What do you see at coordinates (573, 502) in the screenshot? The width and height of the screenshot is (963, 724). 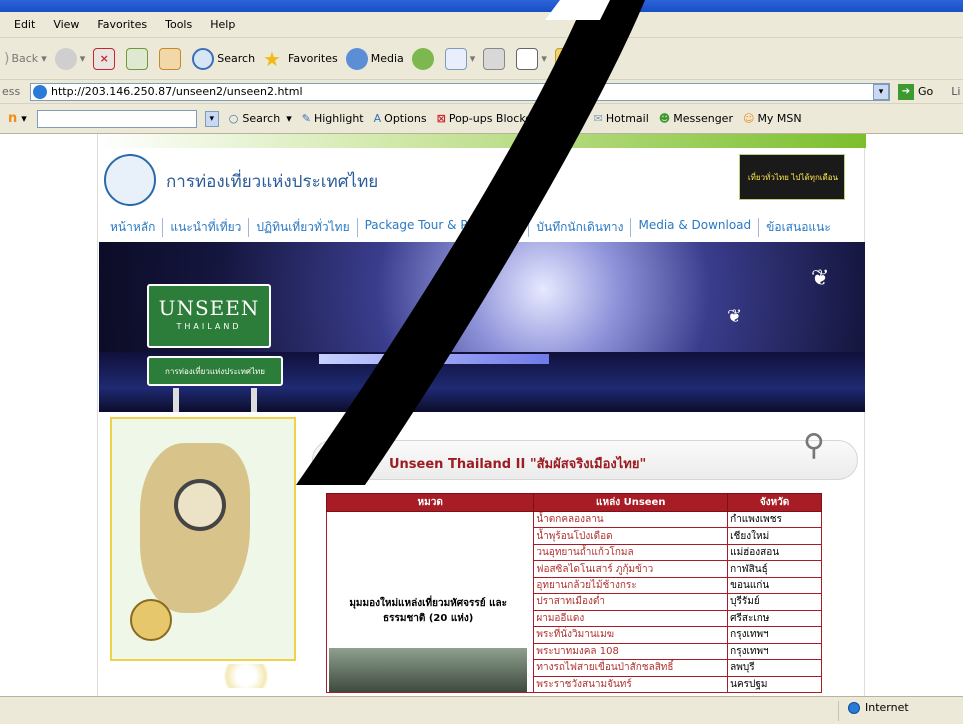 I see `table-header-row: หมวด แหล่ง Unseen จังหวัด` at bounding box center [573, 502].